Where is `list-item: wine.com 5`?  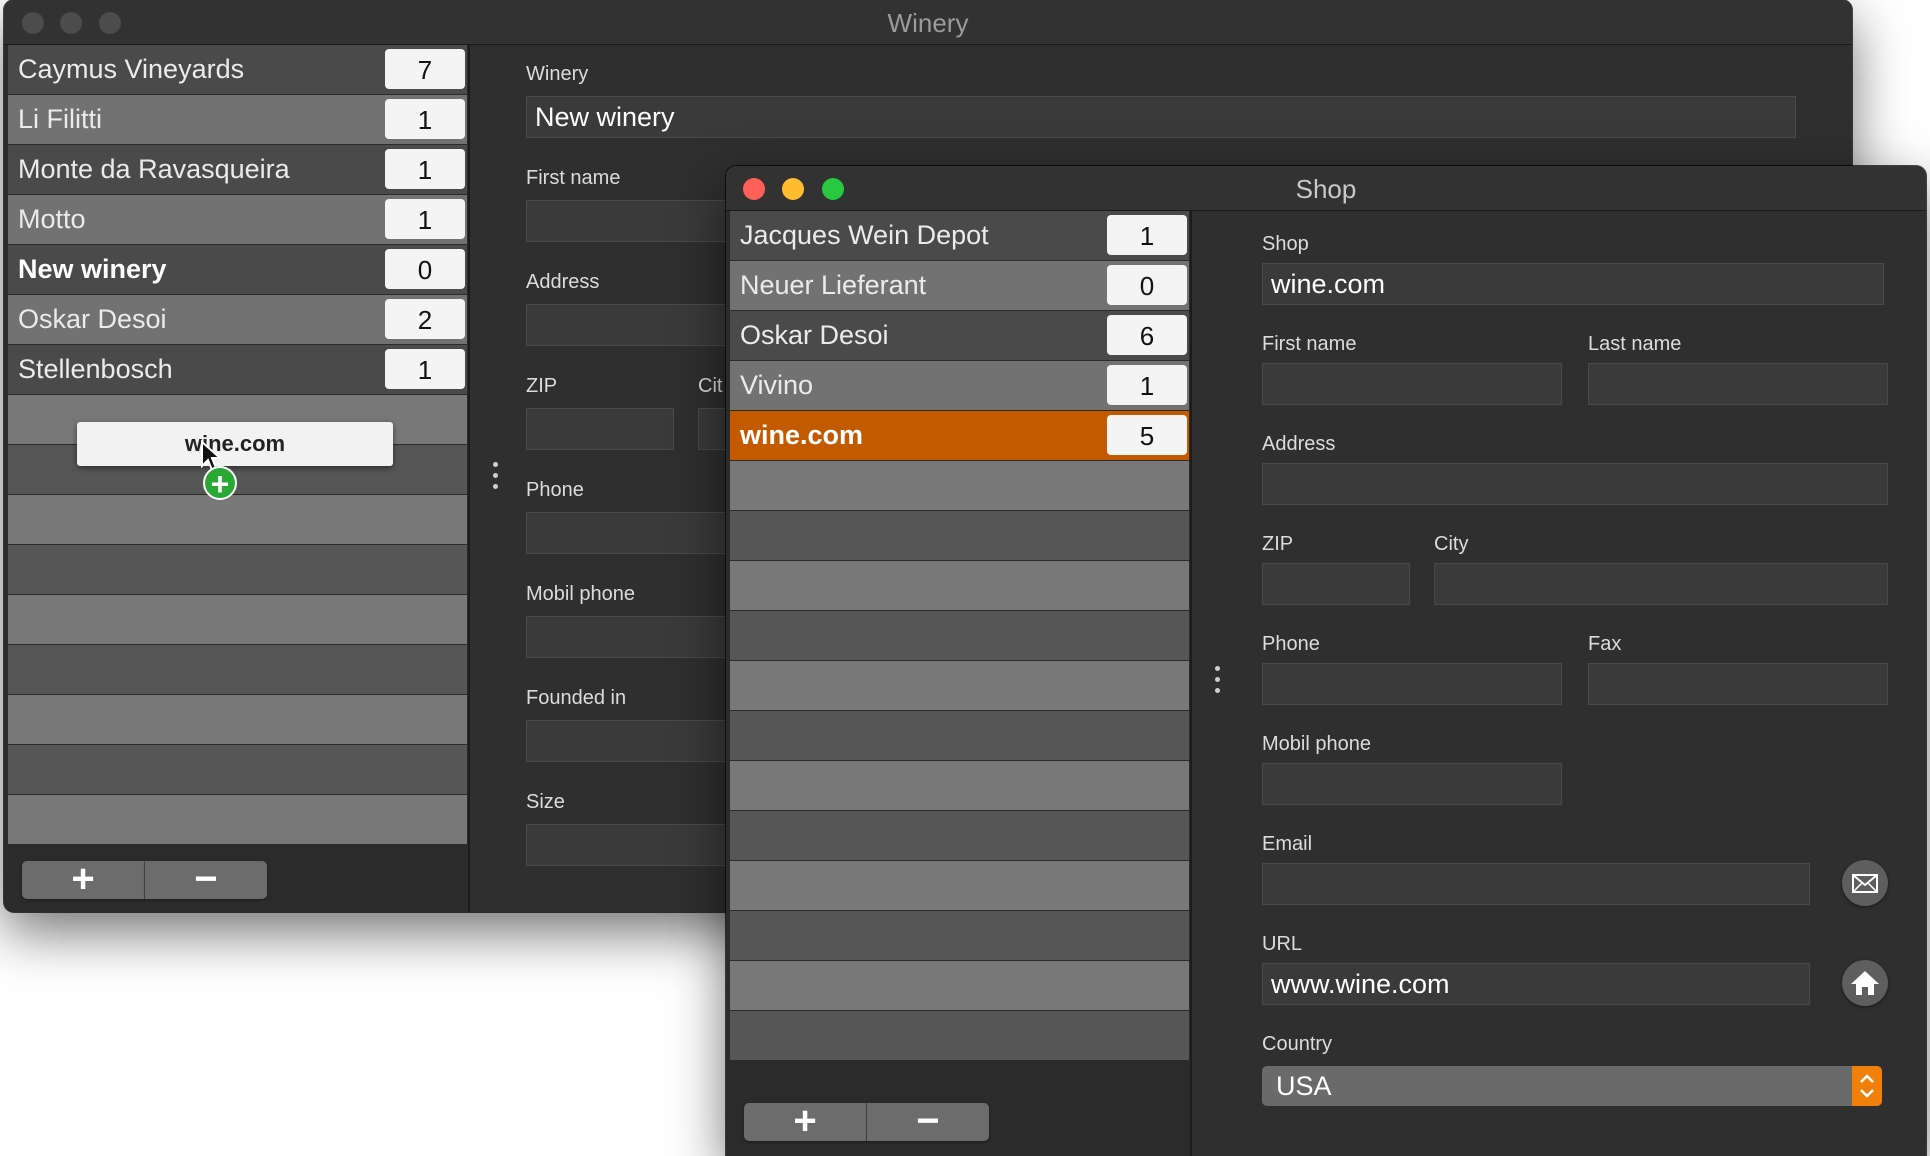 list-item: wine.com 5 is located at coordinates (959, 435).